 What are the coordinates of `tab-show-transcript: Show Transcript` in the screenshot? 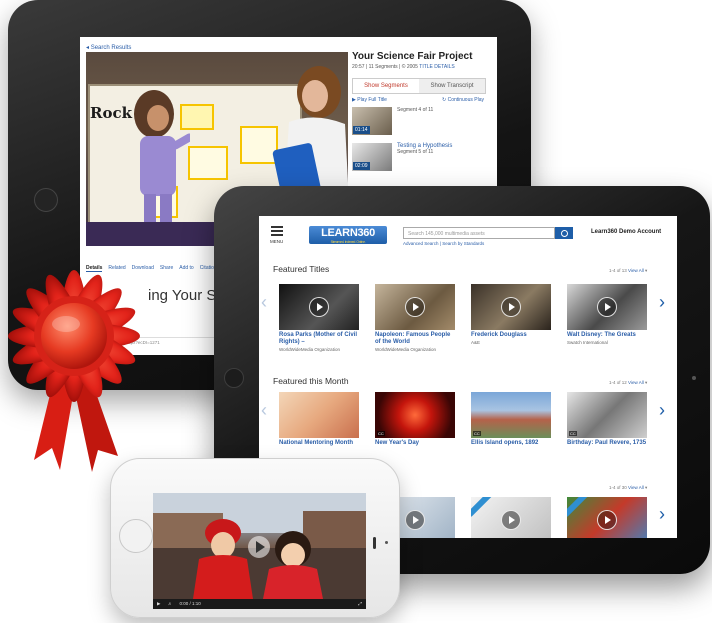 It's located at (452, 86).